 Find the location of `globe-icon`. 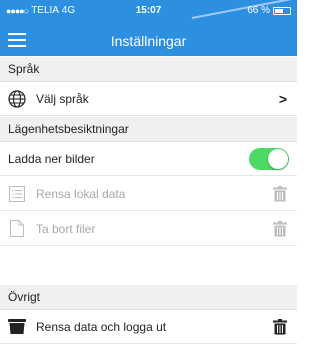

globe-icon is located at coordinates (17, 98).